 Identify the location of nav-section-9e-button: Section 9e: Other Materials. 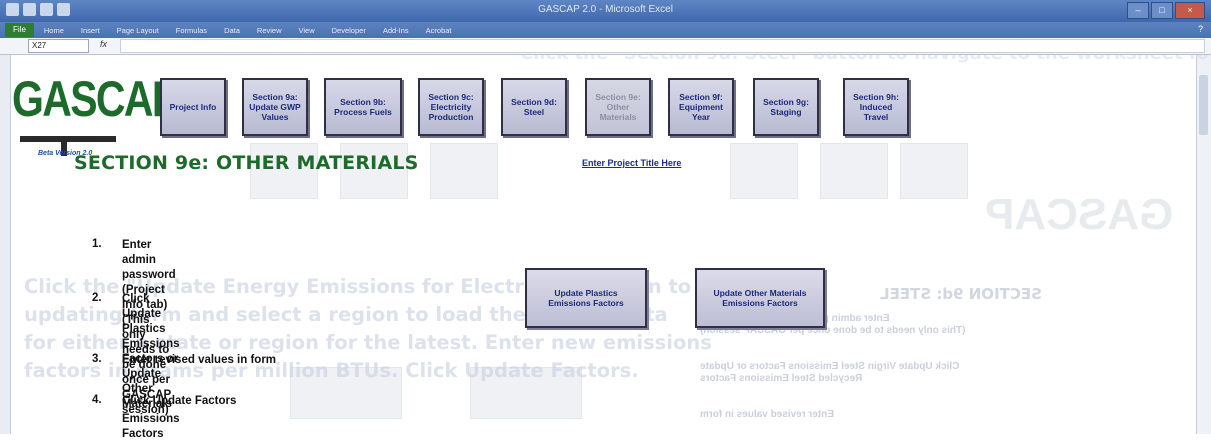
(618, 107).